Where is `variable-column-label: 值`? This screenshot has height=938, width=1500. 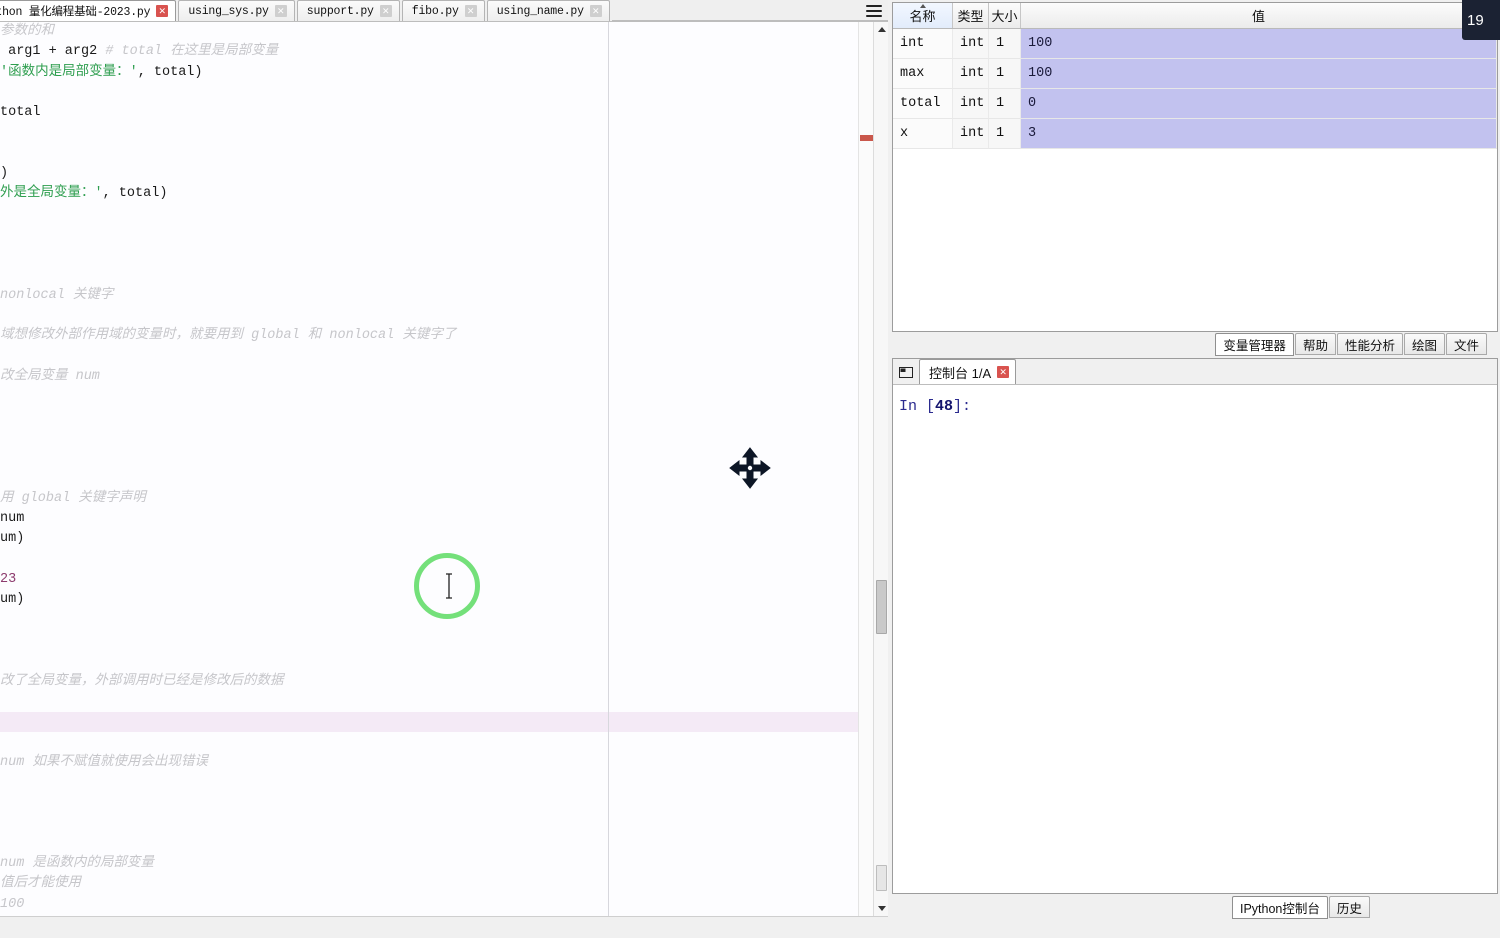 variable-column-label: 值 is located at coordinates (1258, 16).